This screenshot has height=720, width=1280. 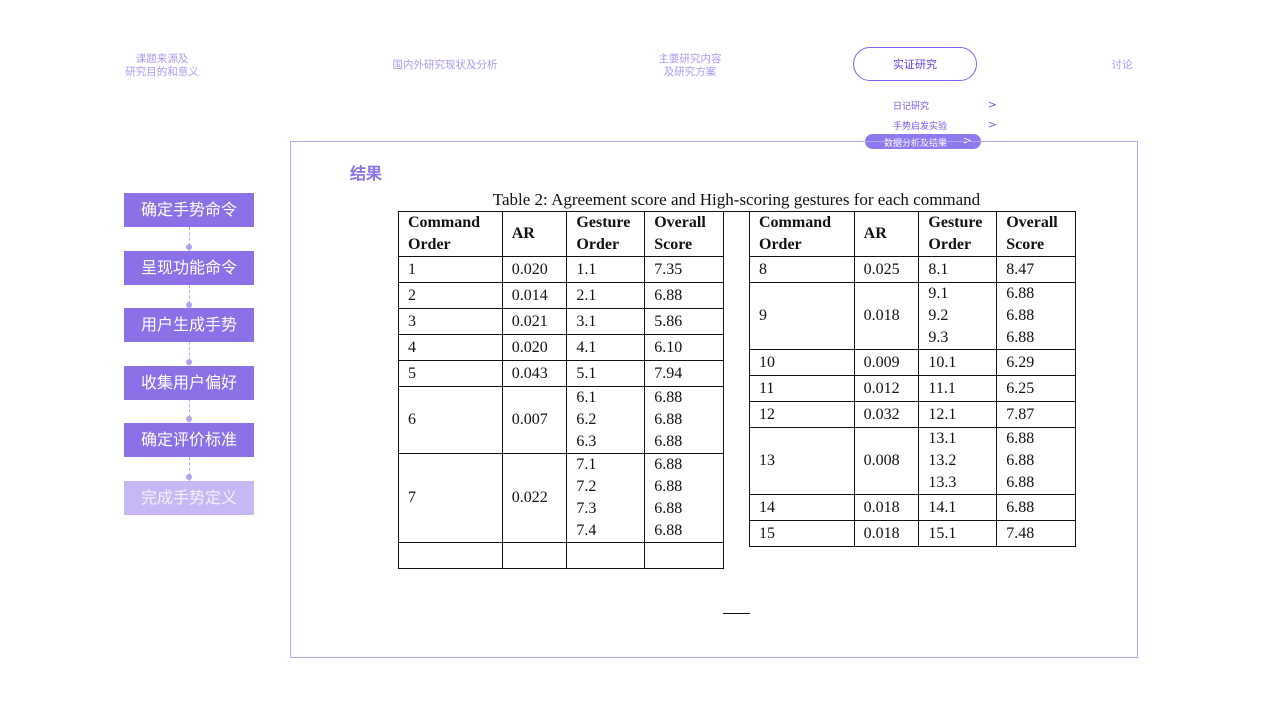 I want to click on table-cell-command-order: 6, so click(x=450, y=420).